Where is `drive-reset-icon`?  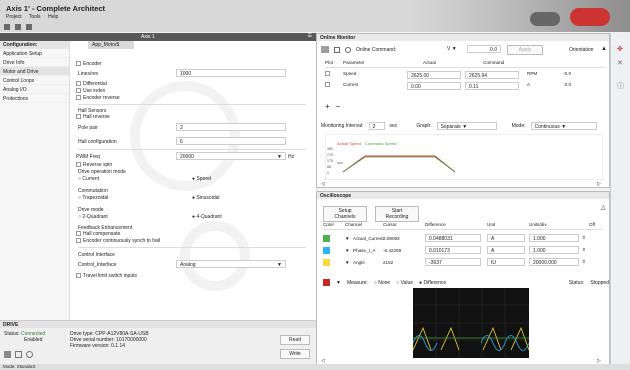
drive-reset-icon is located at coordinates (29, 354).